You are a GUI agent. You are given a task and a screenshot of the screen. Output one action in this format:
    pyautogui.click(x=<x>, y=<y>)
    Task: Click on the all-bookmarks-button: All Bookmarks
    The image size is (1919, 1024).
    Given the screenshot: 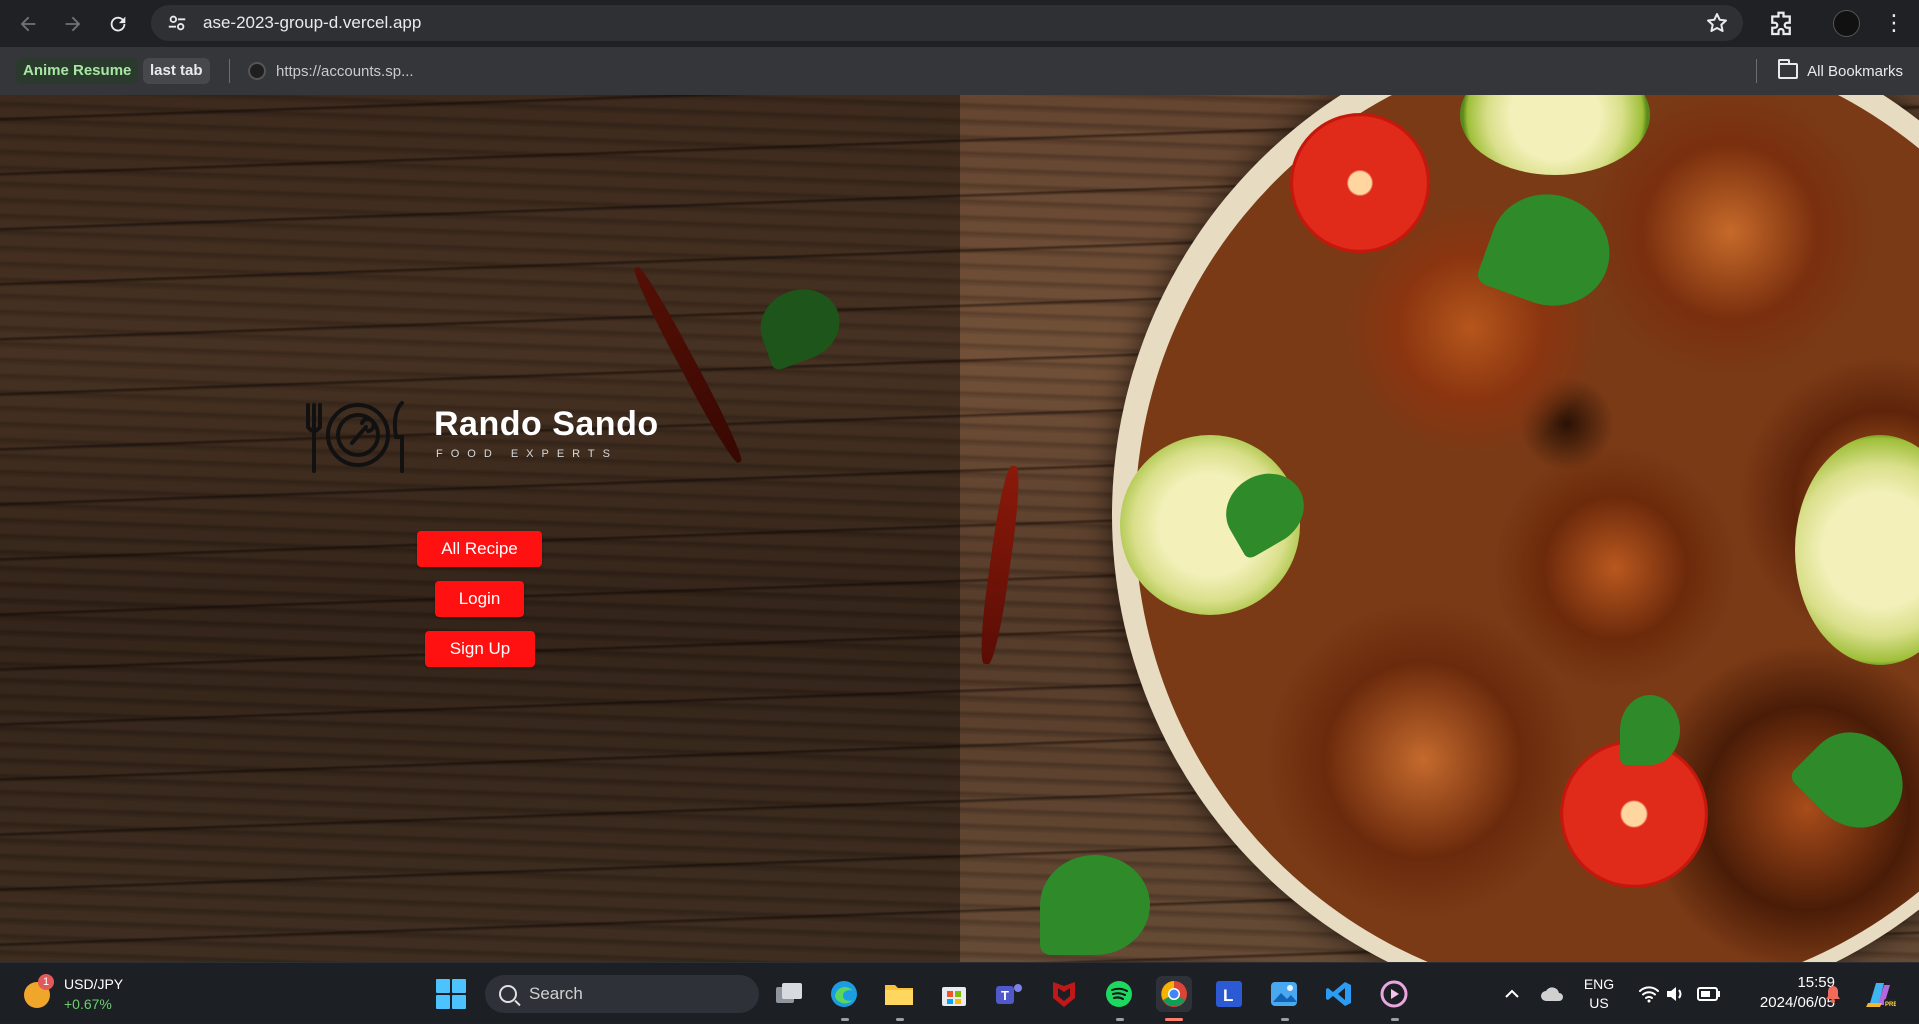 What is the action you would take?
    pyautogui.click(x=1840, y=71)
    